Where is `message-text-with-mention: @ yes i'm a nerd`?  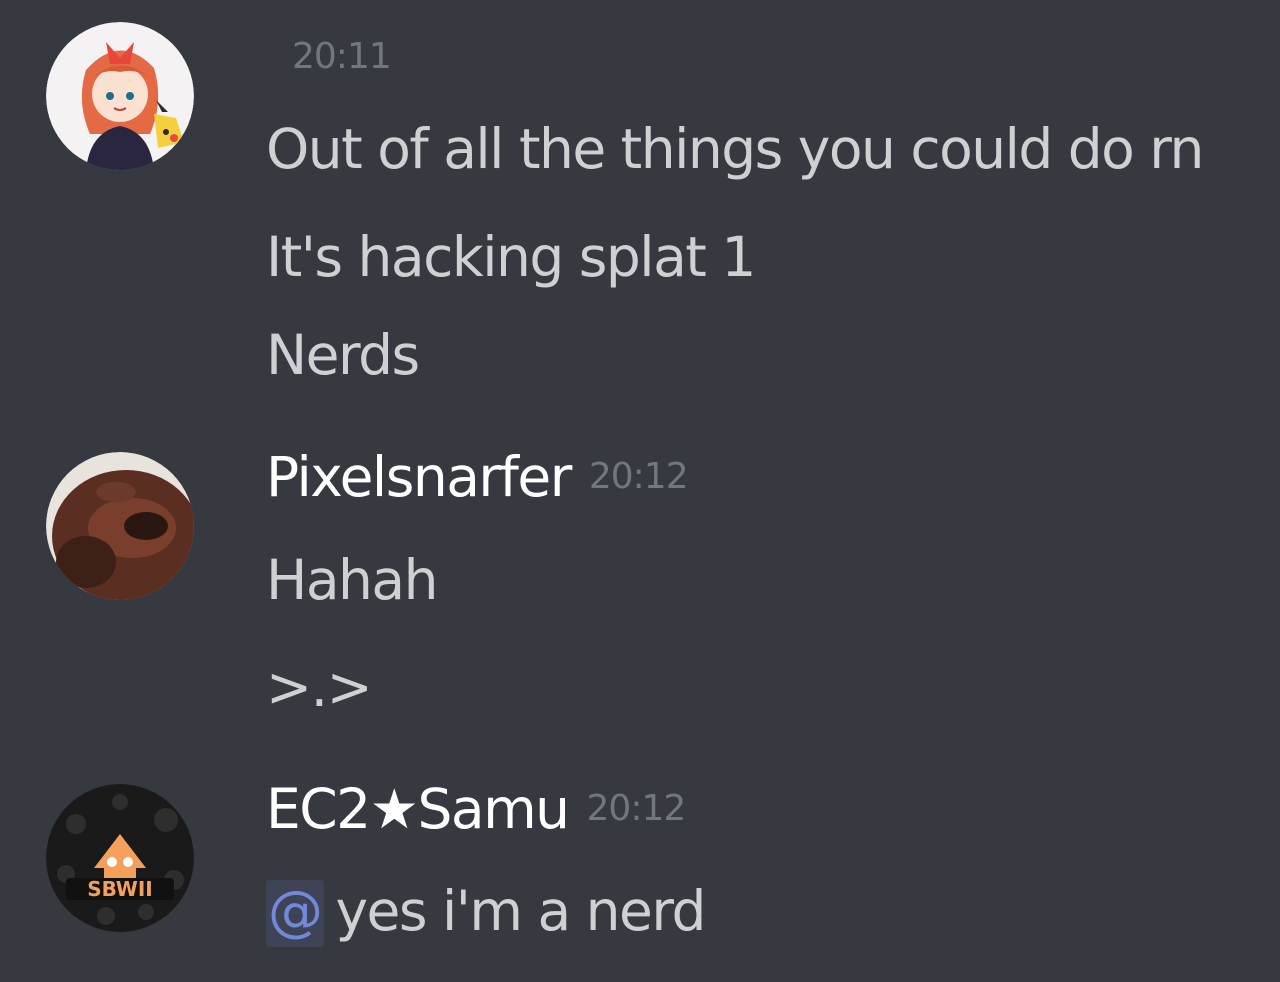 message-text-with-mention: @ yes i'm a nerd is located at coordinates (486, 913).